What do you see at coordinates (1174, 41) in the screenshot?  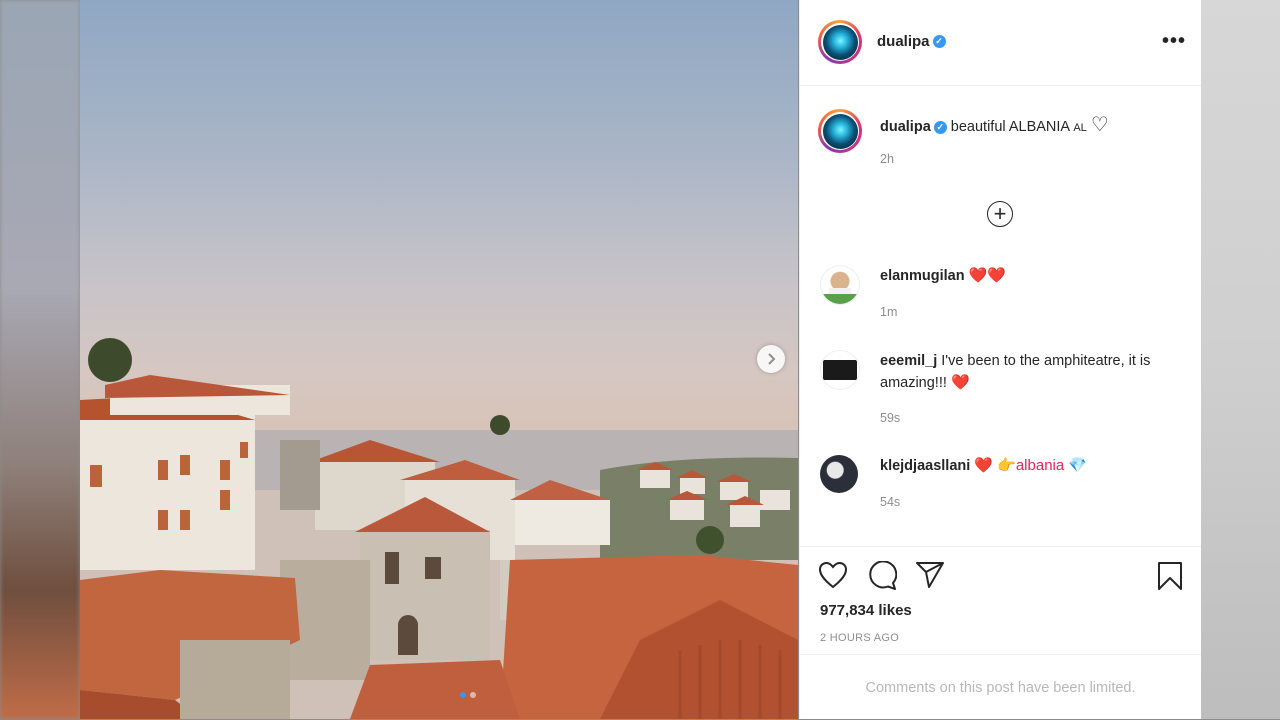 I see `more-options-icon: •••` at bounding box center [1174, 41].